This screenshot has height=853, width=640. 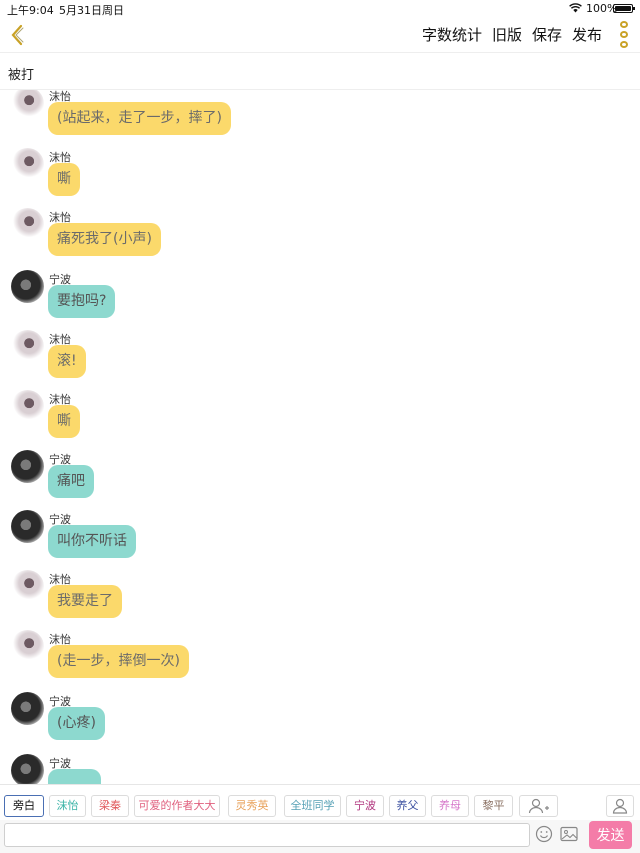 What do you see at coordinates (575, 9) in the screenshot?
I see `wifi-icon` at bounding box center [575, 9].